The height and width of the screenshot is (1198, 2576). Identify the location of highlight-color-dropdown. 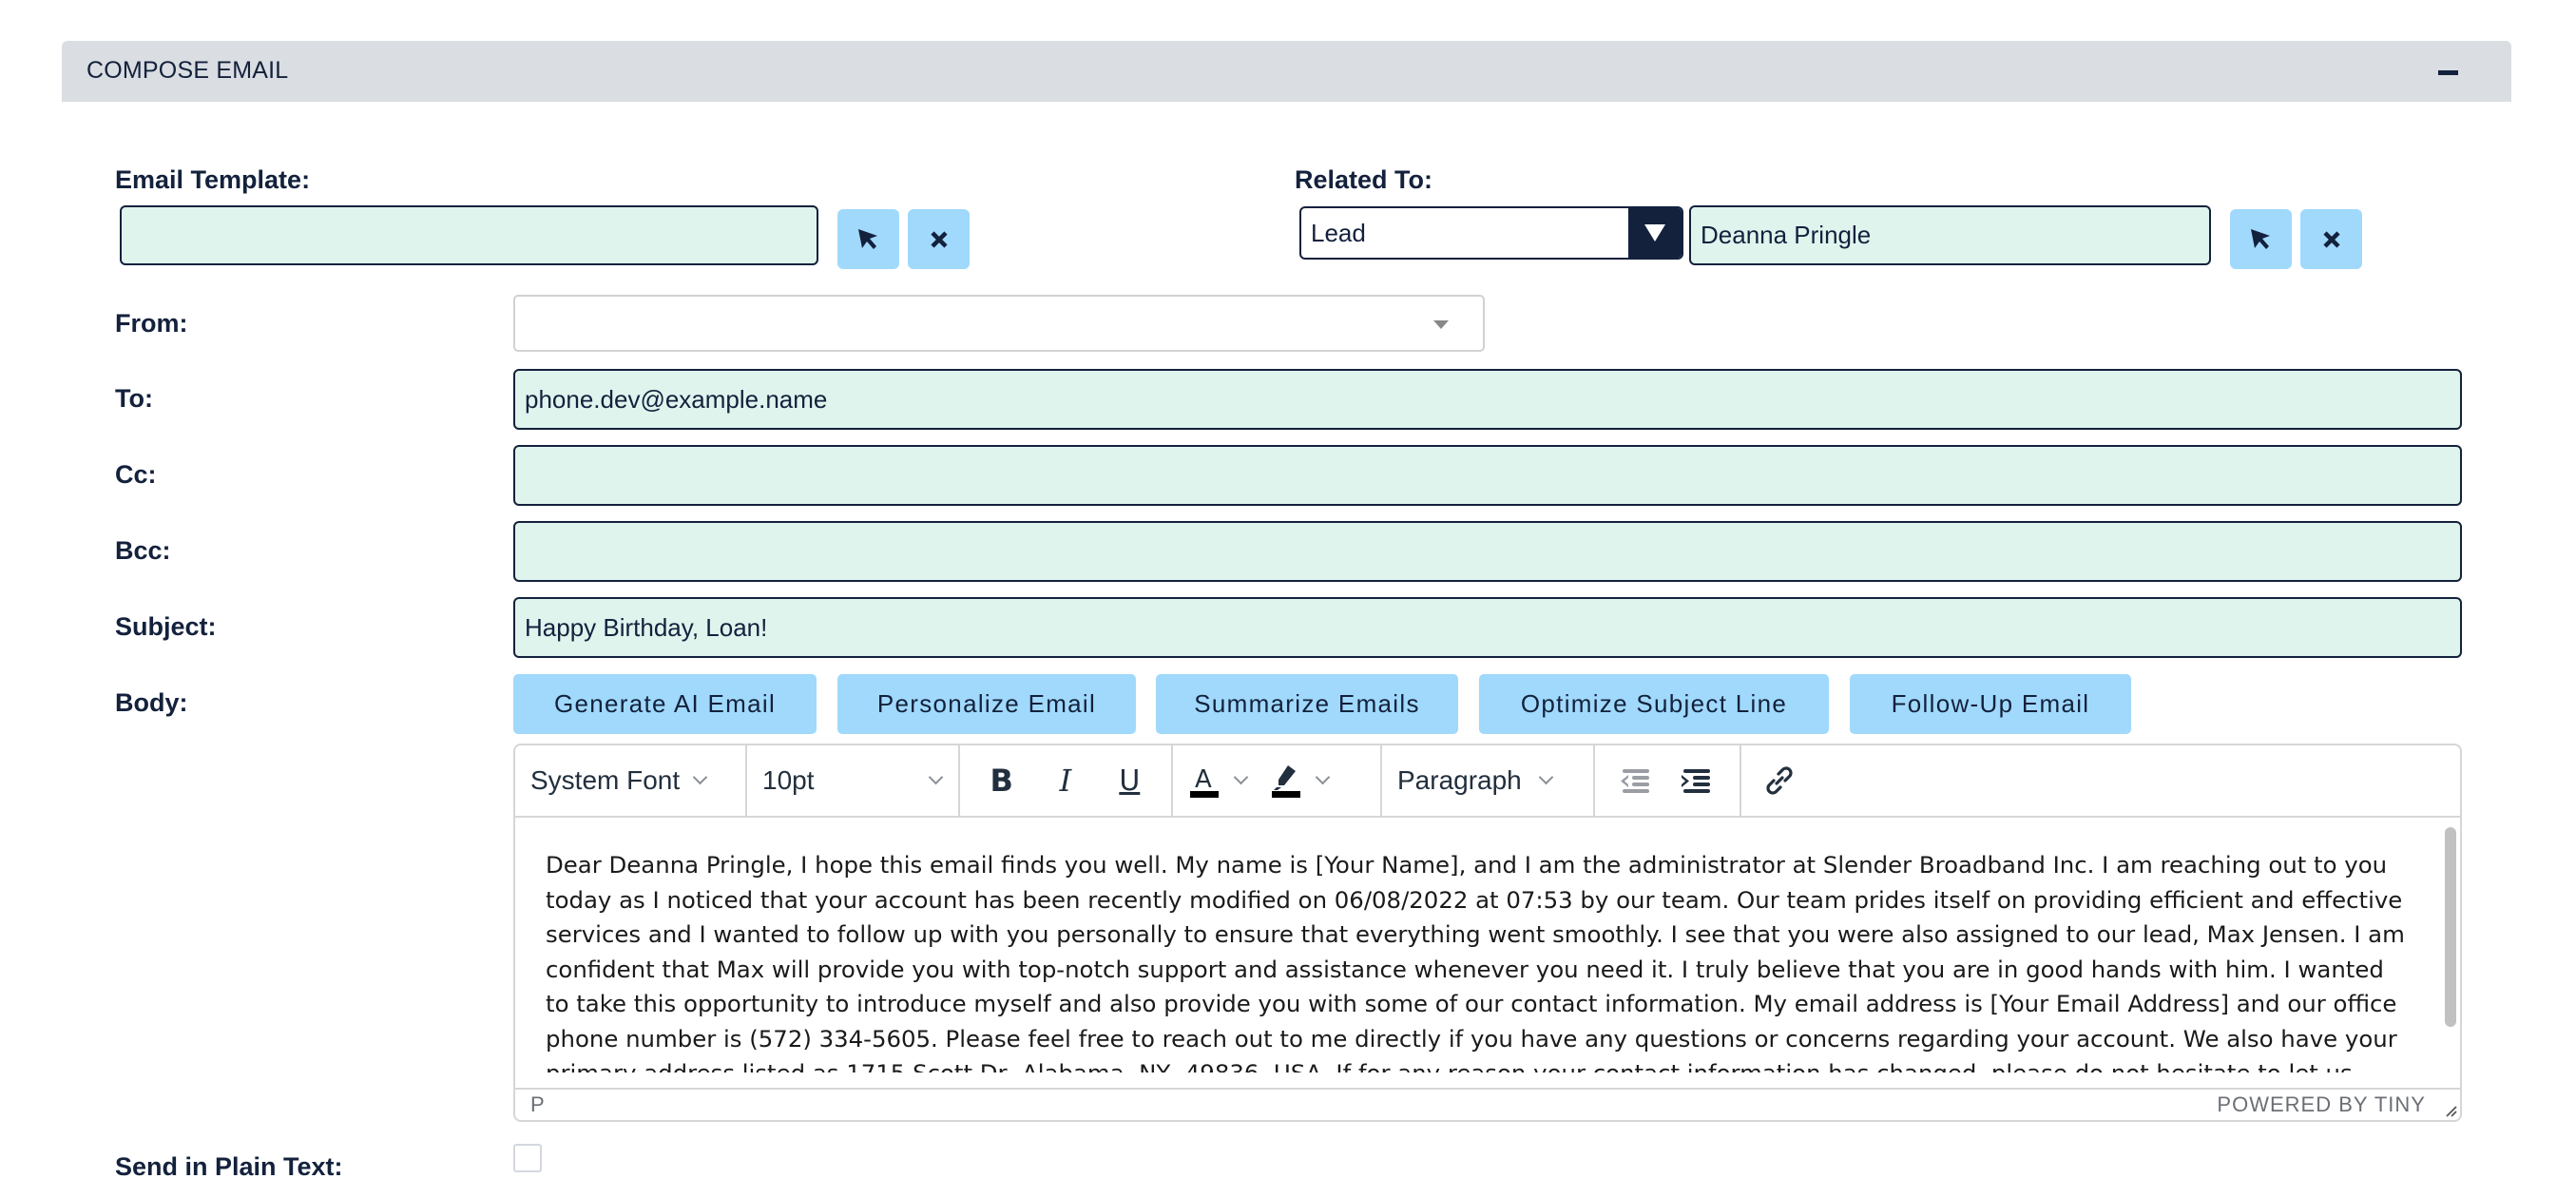
(1322, 780).